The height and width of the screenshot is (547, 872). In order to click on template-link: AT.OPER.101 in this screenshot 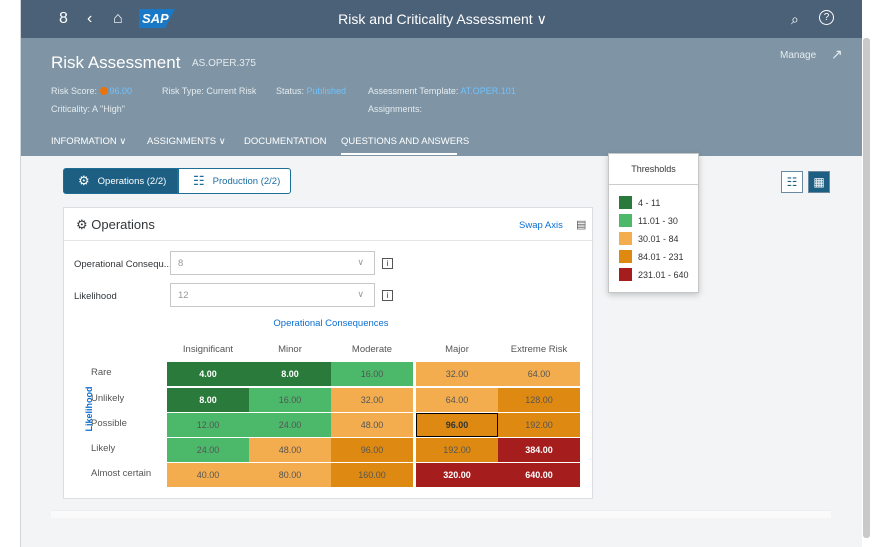, I will do `click(487, 91)`.